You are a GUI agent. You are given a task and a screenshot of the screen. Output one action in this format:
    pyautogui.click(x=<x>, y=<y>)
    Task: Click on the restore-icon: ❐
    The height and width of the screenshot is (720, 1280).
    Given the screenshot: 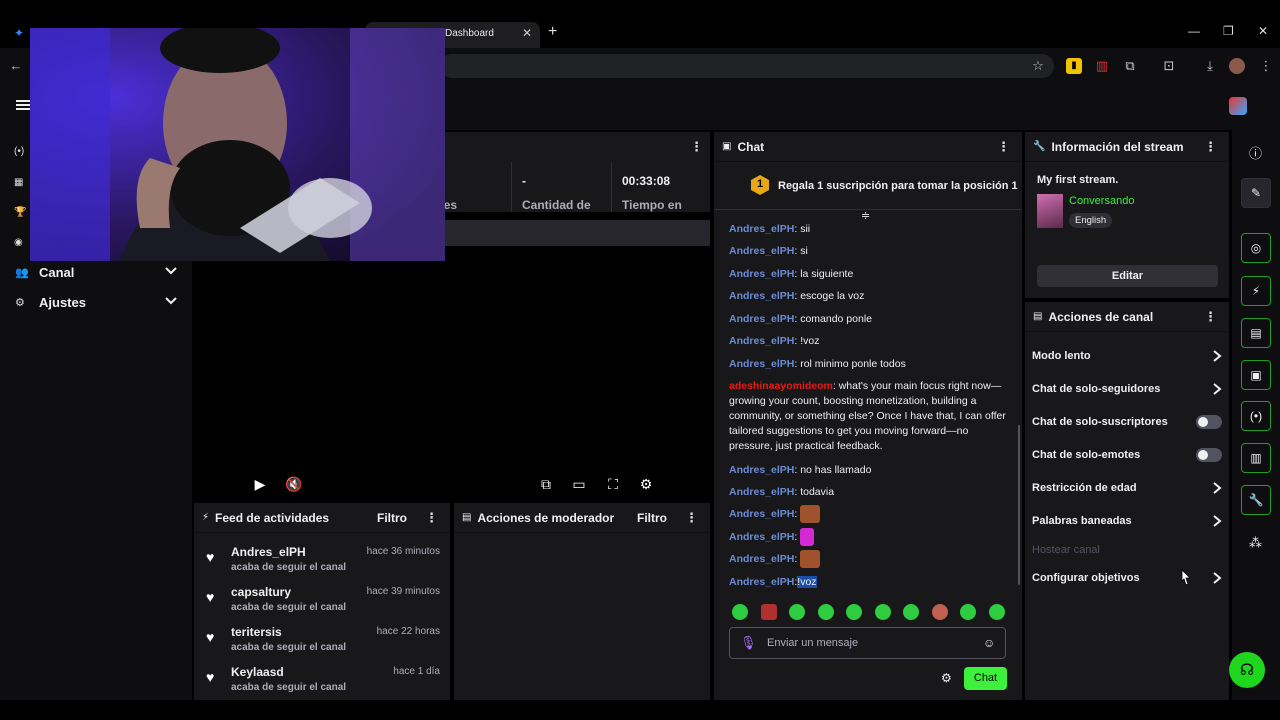 What is the action you would take?
    pyautogui.click(x=1228, y=31)
    